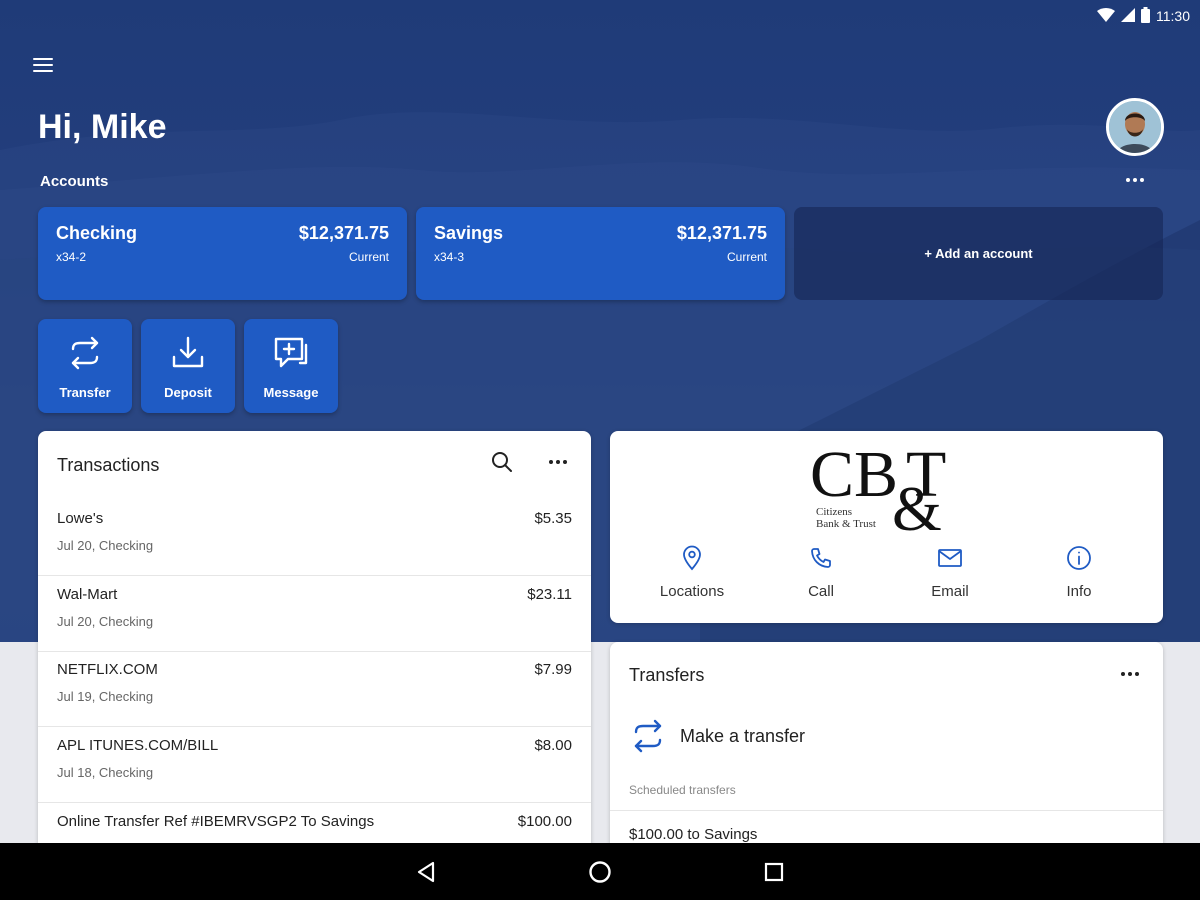 The image size is (1200, 900). Describe the element at coordinates (886, 810) in the screenshot. I see `divider` at that location.